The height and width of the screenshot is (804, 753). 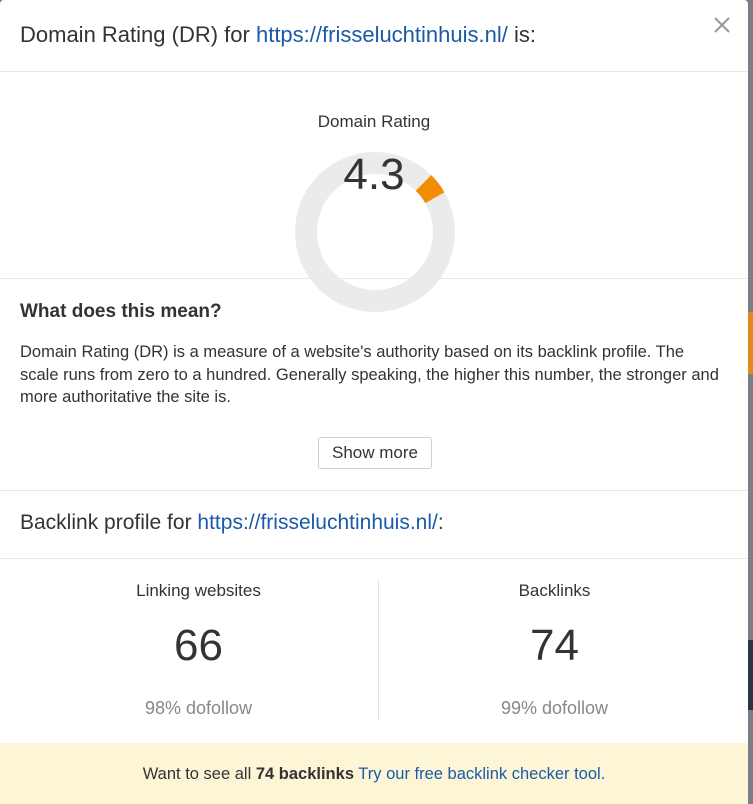 What do you see at coordinates (554, 645) in the screenshot?
I see `stat-value: 74` at bounding box center [554, 645].